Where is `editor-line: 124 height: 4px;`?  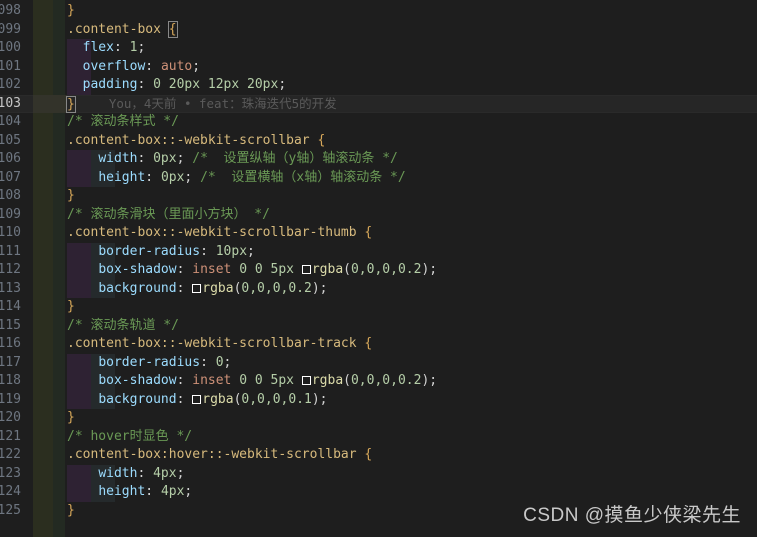
editor-line: 124 height: 4px; is located at coordinates (378, 492).